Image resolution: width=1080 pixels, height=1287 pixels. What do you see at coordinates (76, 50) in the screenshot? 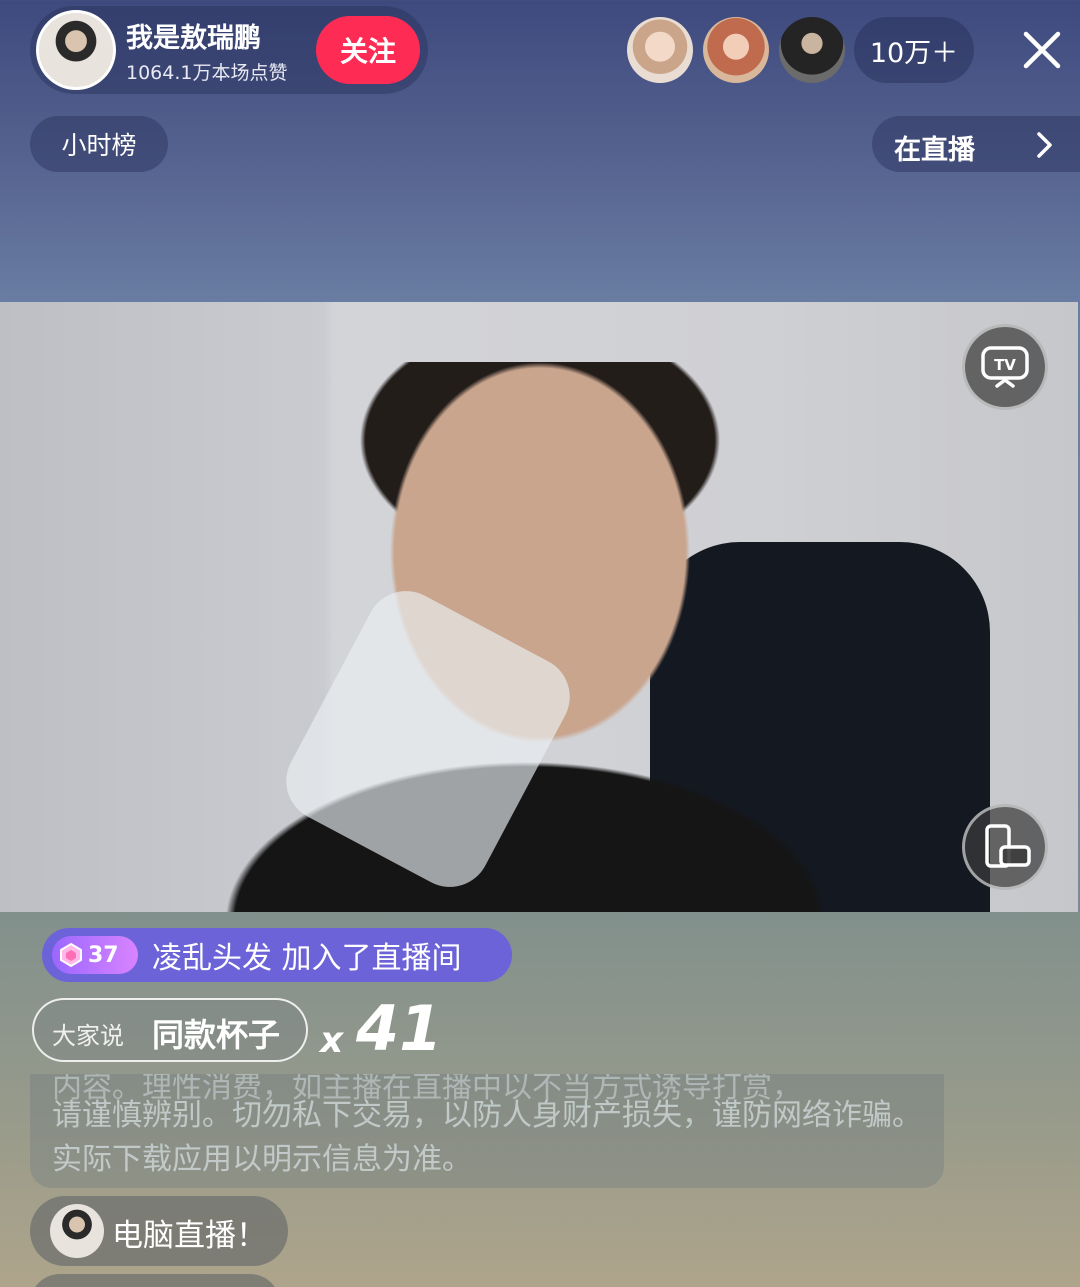
I see `host-avatar` at bounding box center [76, 50].